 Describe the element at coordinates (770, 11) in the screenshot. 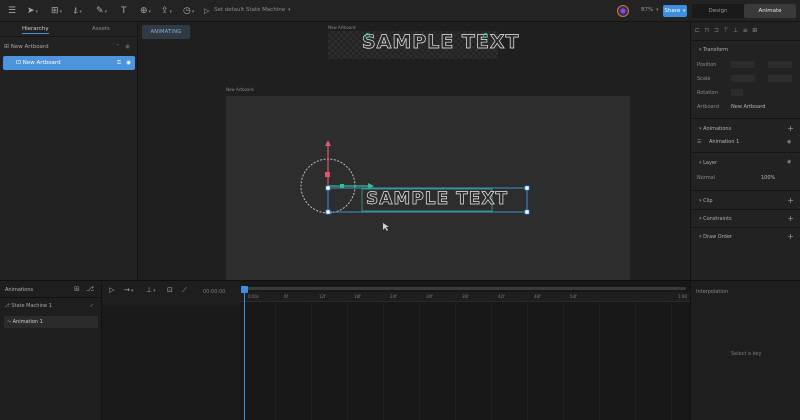

I see `animate-mode-button: Animate` at that location.